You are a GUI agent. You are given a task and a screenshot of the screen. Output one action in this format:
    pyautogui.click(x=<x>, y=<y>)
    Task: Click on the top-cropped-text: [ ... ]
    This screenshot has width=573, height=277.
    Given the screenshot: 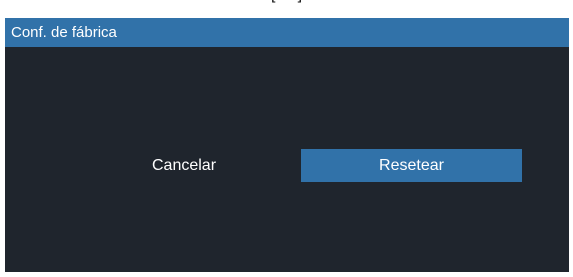 What is the action you would take?
    pyautogui.click(x=286, y=2)
    